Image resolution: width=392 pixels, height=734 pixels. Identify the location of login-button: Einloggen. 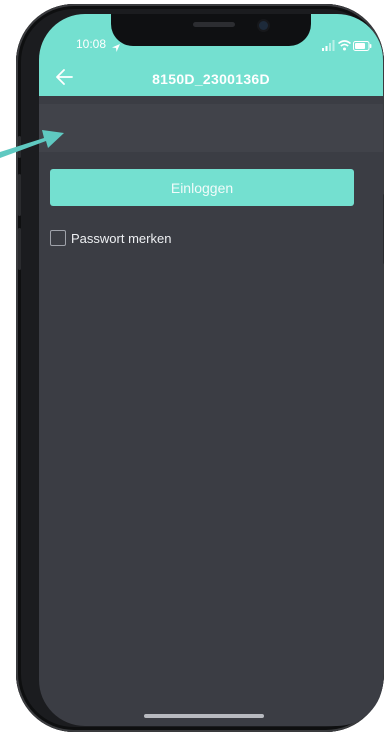
(202, 187).